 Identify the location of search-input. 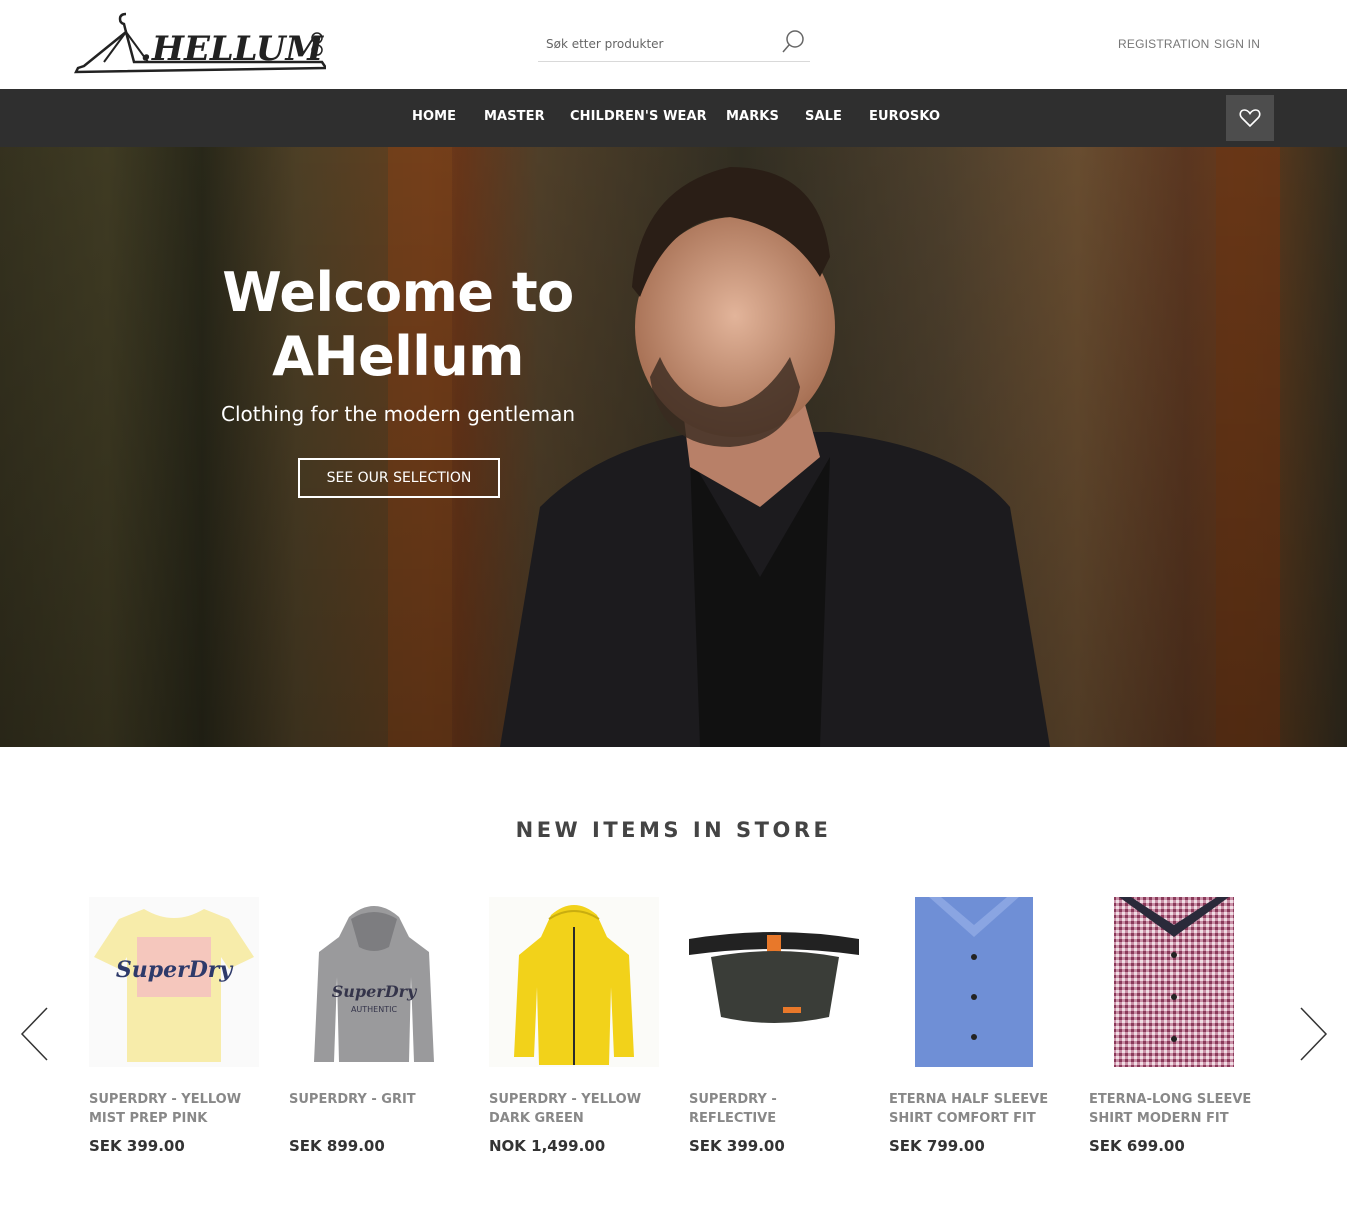
(658, 44).